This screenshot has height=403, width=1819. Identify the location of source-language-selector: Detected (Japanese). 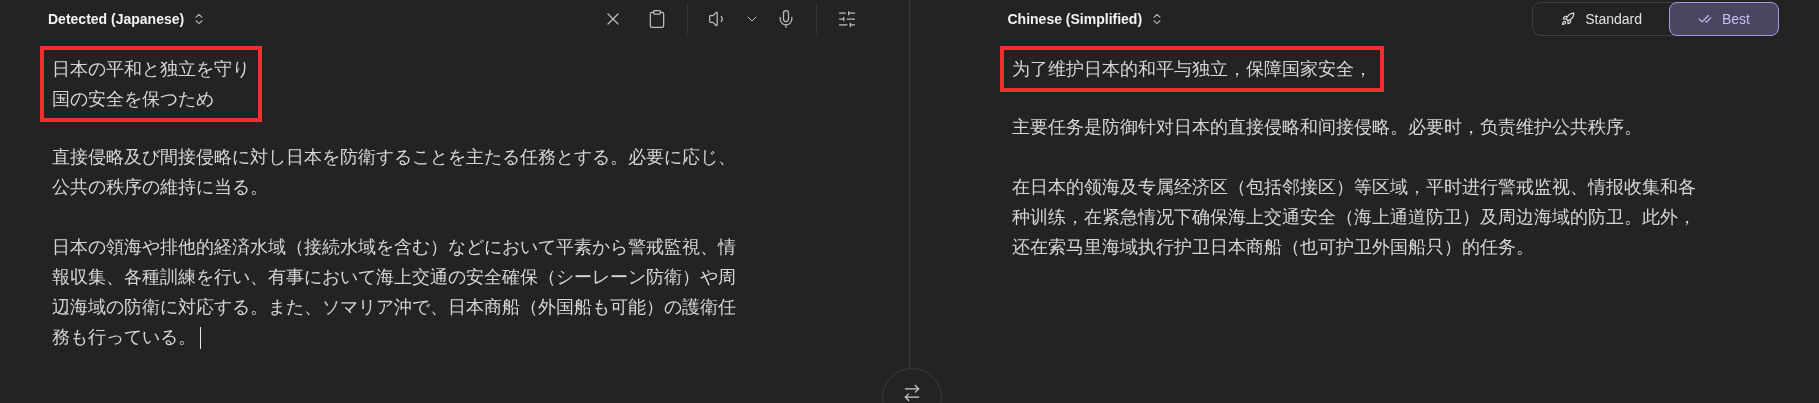
(127, 19).